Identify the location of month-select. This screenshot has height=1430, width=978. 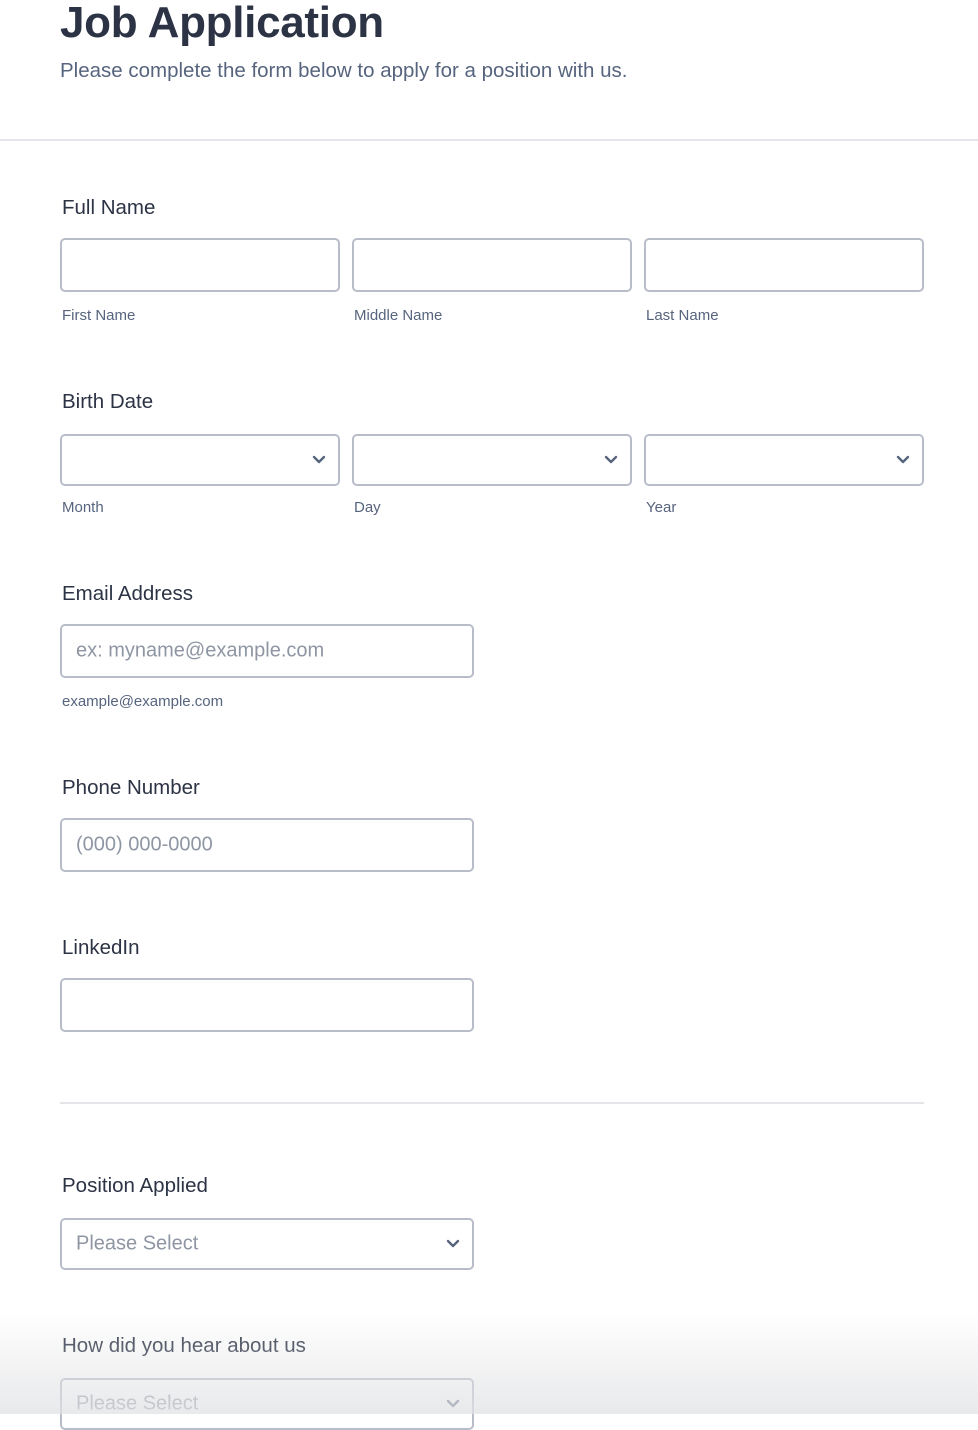
(200, 460).